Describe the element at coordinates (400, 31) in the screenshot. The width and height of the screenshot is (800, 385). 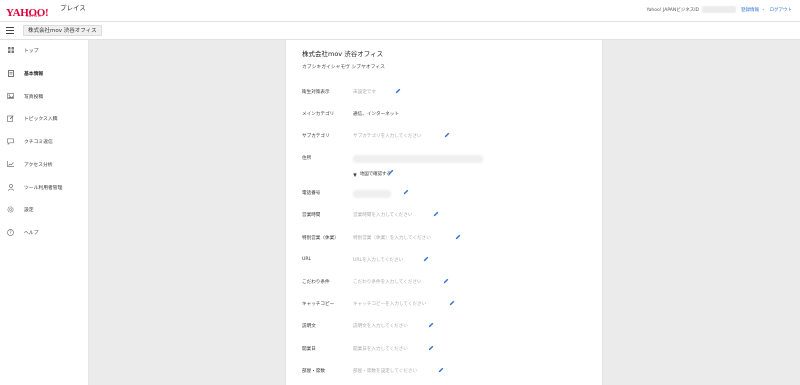
I see `sub-header: 株式会社mov 渋谷オフィス` at that location.